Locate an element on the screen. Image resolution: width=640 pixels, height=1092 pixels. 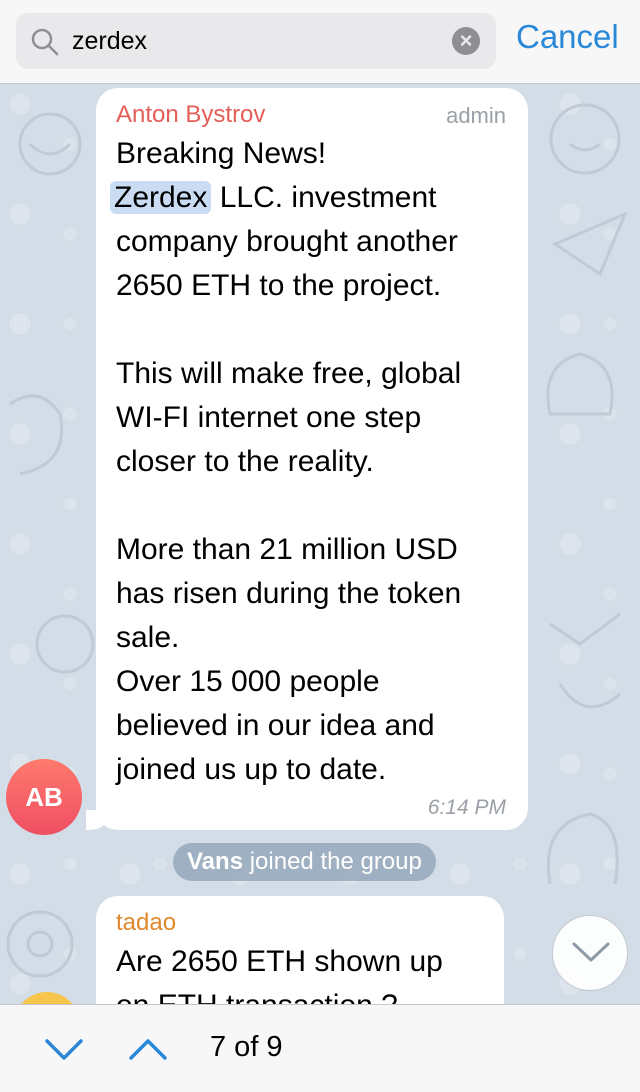
clear-icon: × is located at coordinates (466, 41).